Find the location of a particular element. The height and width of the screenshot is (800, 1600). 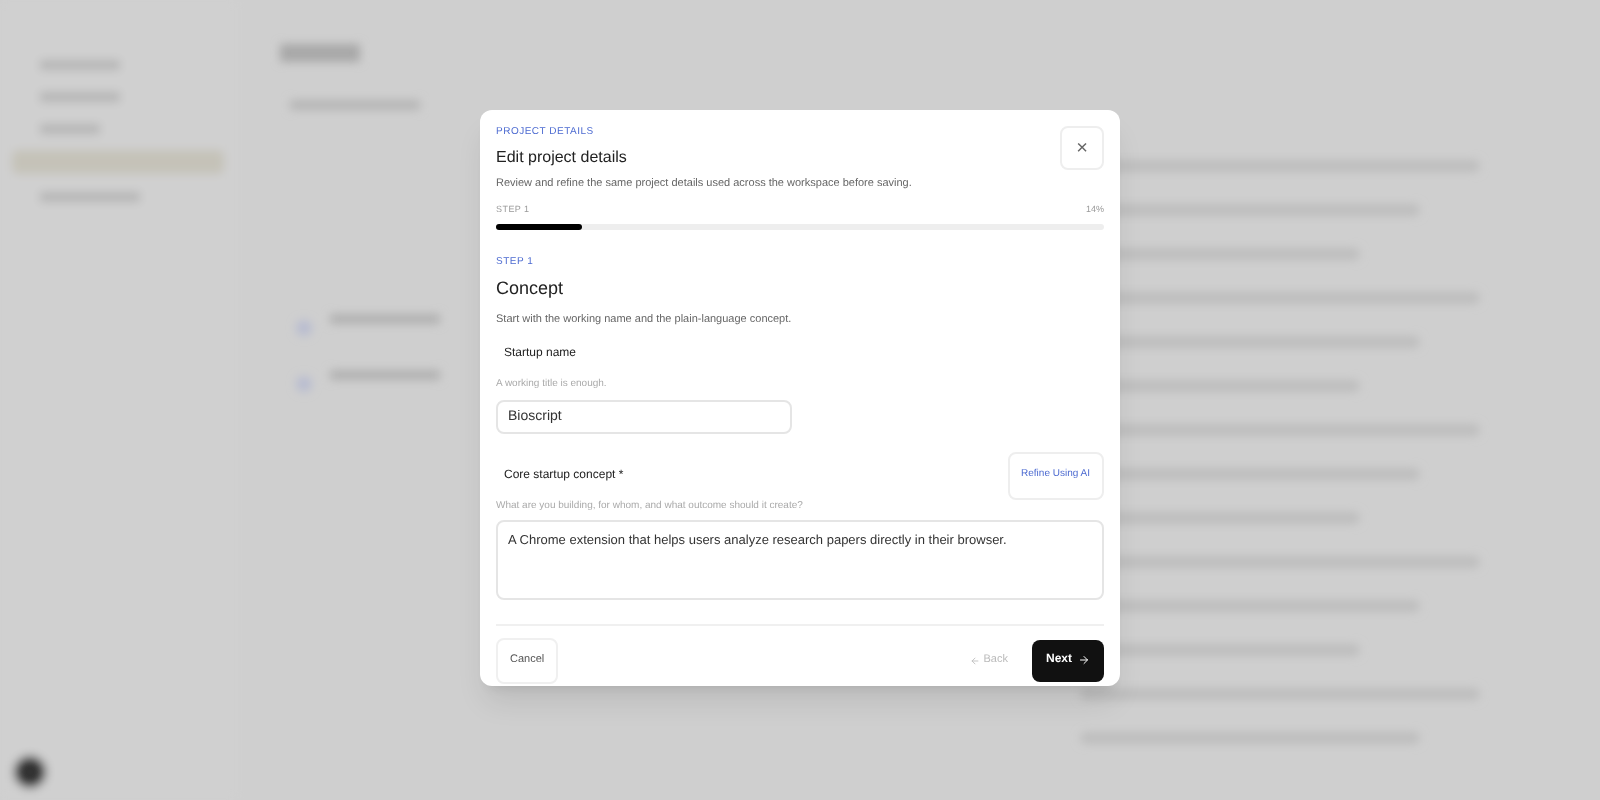

arrow-left-icon is located at coordinates (974, 660).